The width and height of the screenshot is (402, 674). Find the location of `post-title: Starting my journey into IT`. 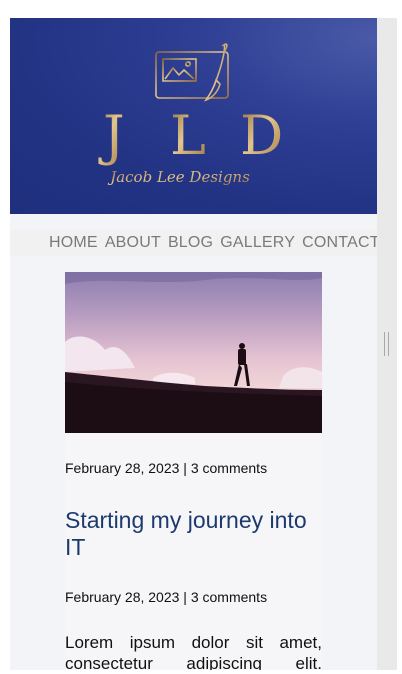

post-title: Starting my journey into IT is located at coordinates (193, 534).